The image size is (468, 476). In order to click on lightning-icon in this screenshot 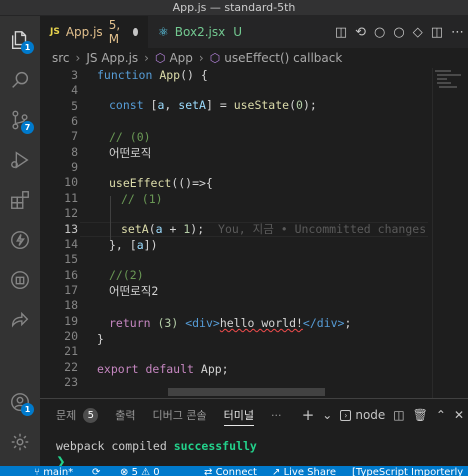, I will do `click(20, 240)`.